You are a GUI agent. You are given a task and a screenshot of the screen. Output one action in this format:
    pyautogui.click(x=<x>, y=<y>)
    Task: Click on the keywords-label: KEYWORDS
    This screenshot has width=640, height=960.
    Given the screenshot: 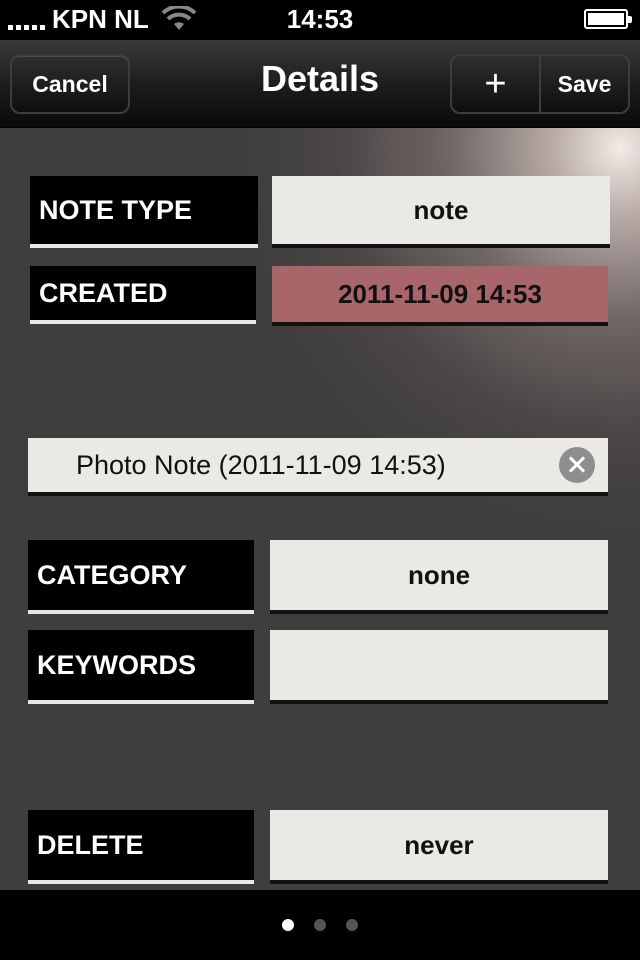 What is the action you would take?
    pyautogui.click(x=141, y=667)
    